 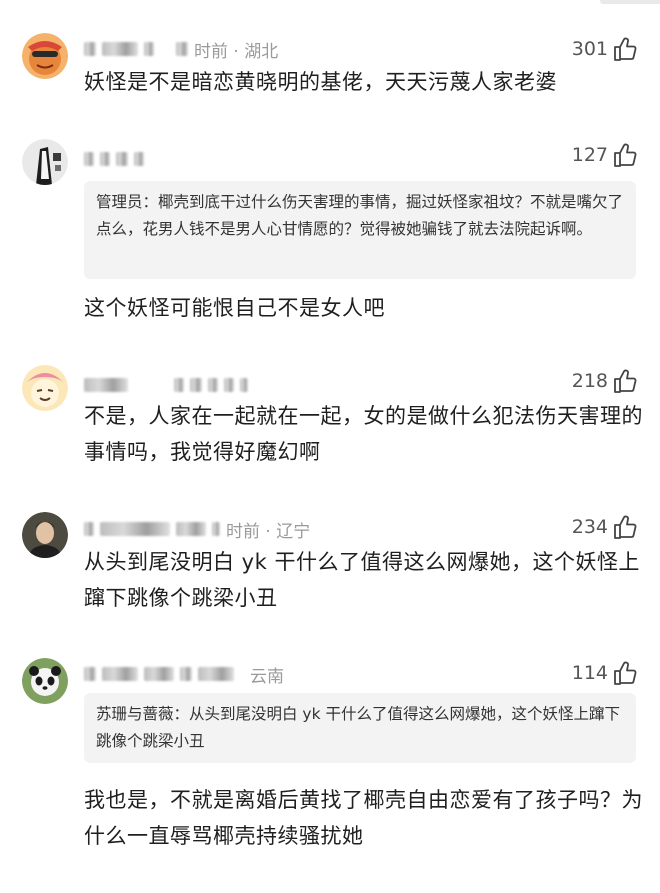 I want to click on like-button: 114, so click(x=605, y=673).